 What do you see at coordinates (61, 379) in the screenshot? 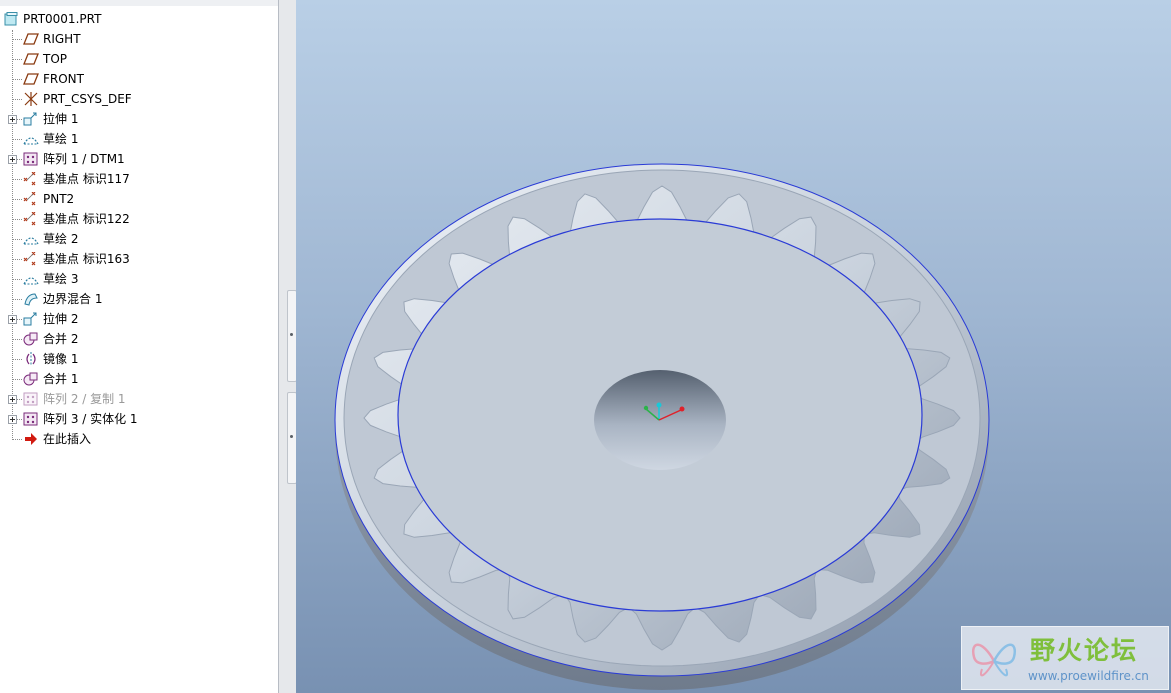
I see `tree-item-label: 合并 1` at bounding box center [61, 379].